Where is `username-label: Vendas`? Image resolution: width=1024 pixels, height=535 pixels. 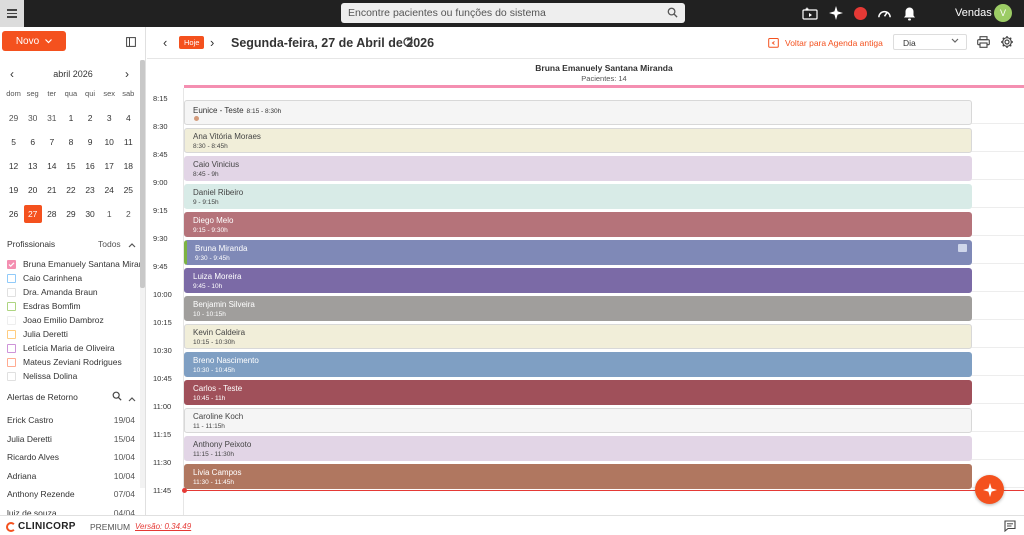
username-label: Vendas is located at coordinates (973, 13).